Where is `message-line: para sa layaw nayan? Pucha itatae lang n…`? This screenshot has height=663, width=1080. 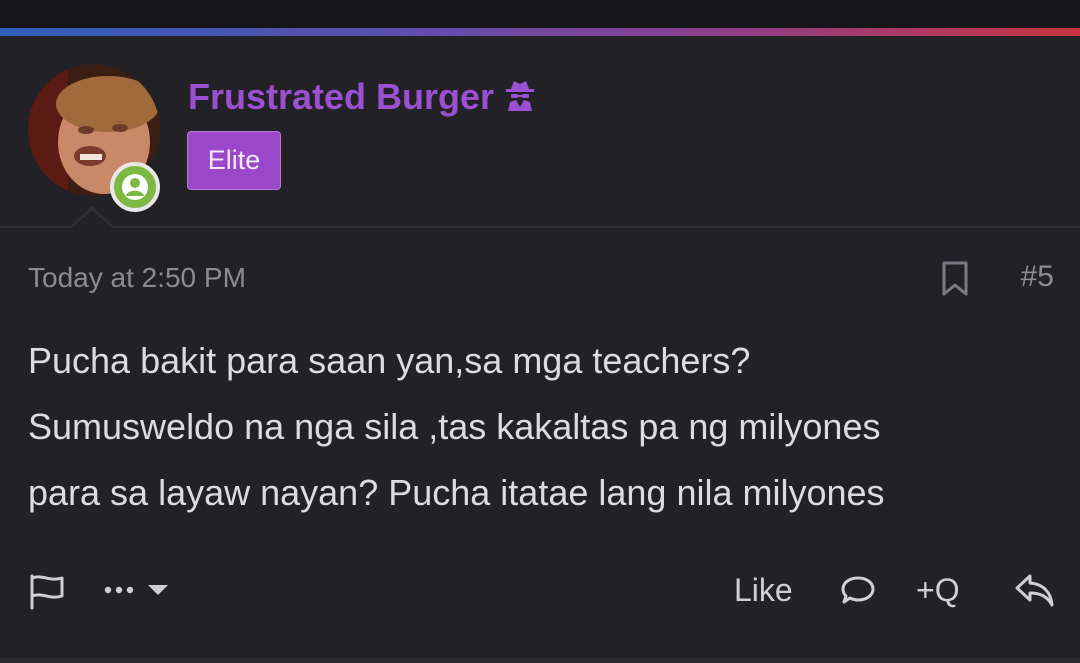
message-line: para sa layaw nayan? Pucha itatae lang n… is located at coordinates (456, 492).